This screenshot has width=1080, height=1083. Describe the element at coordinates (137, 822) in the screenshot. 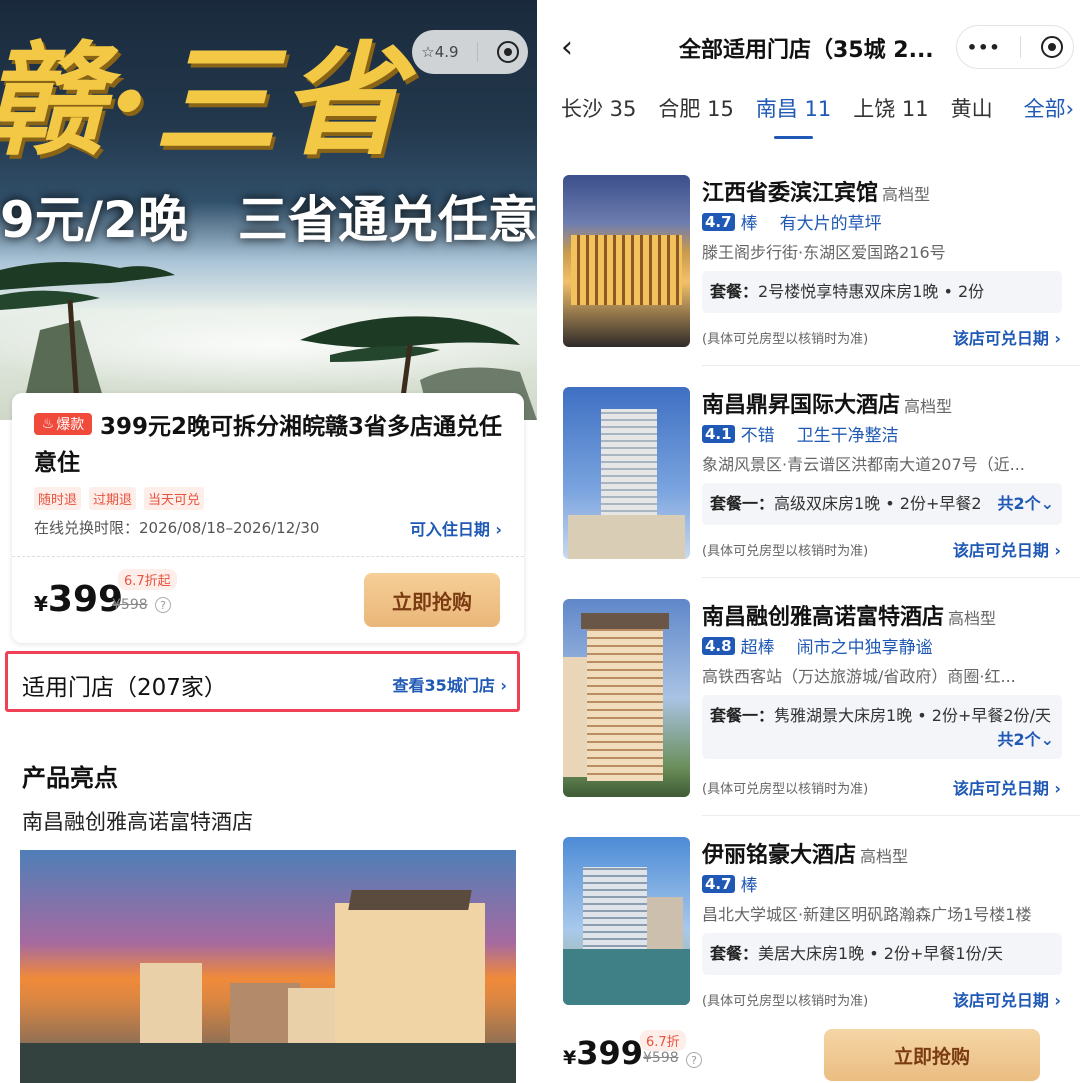

I see `highlight-hotel-name: 南昌融创雅高诺富特酒店` at that location.